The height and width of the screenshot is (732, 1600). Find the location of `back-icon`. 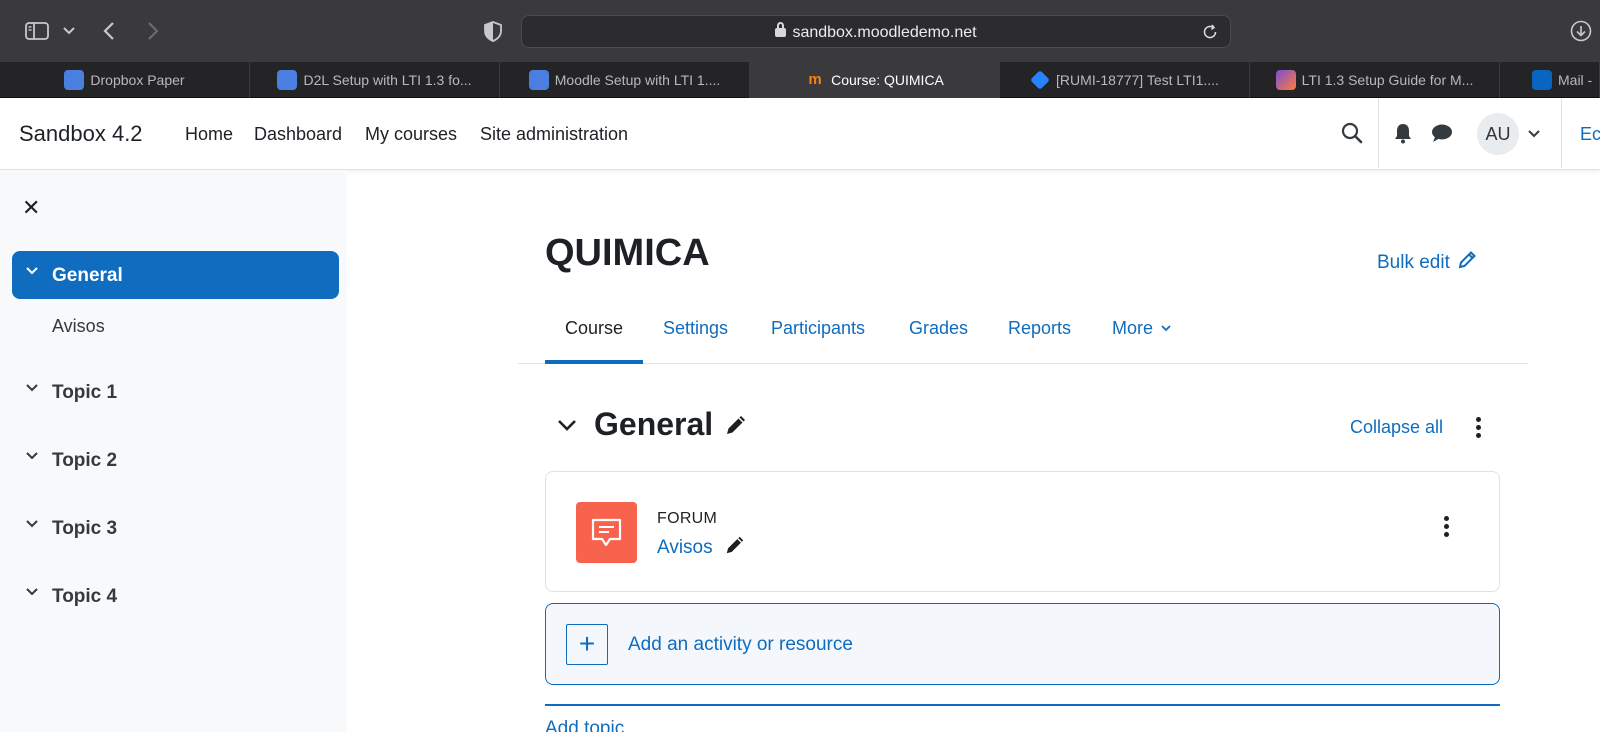

back-icon is located at coordinates (109, 31).